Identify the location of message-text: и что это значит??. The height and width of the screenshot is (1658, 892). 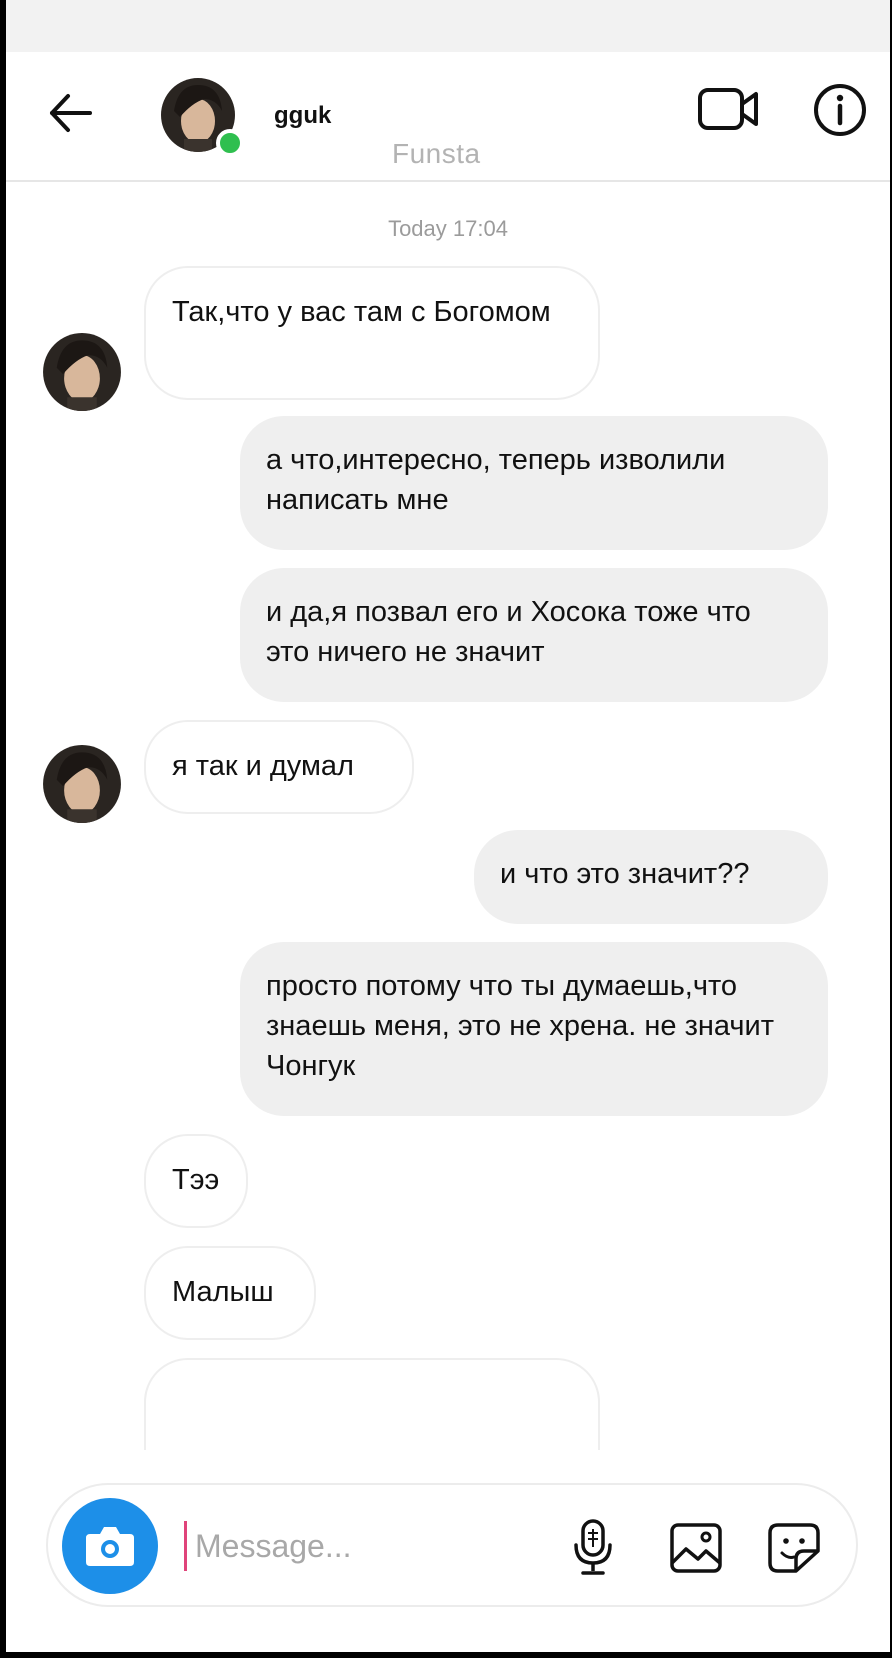
(625, 874).